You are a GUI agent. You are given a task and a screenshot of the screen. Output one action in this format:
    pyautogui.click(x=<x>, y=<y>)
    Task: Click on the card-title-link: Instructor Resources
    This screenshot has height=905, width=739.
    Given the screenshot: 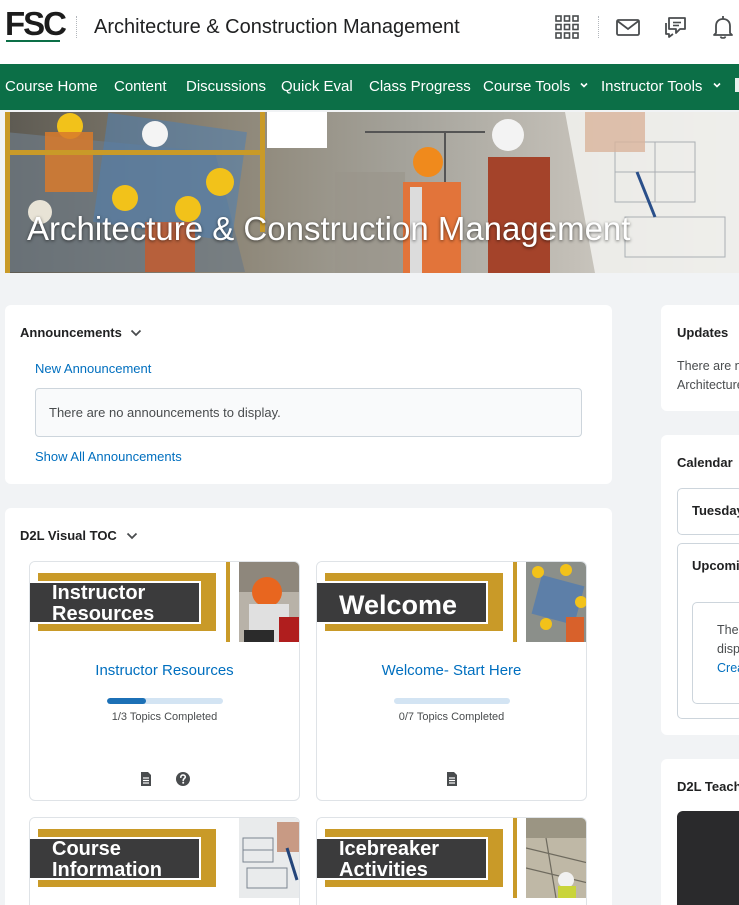 What is the action you would take?
    pyautogui.click(x=164, y=670)
    